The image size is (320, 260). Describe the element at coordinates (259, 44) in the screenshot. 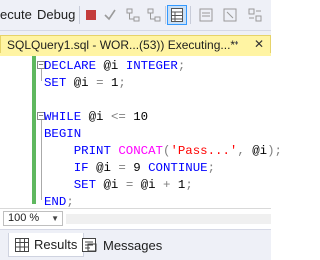

I see `close-icon: ✕` at that location.